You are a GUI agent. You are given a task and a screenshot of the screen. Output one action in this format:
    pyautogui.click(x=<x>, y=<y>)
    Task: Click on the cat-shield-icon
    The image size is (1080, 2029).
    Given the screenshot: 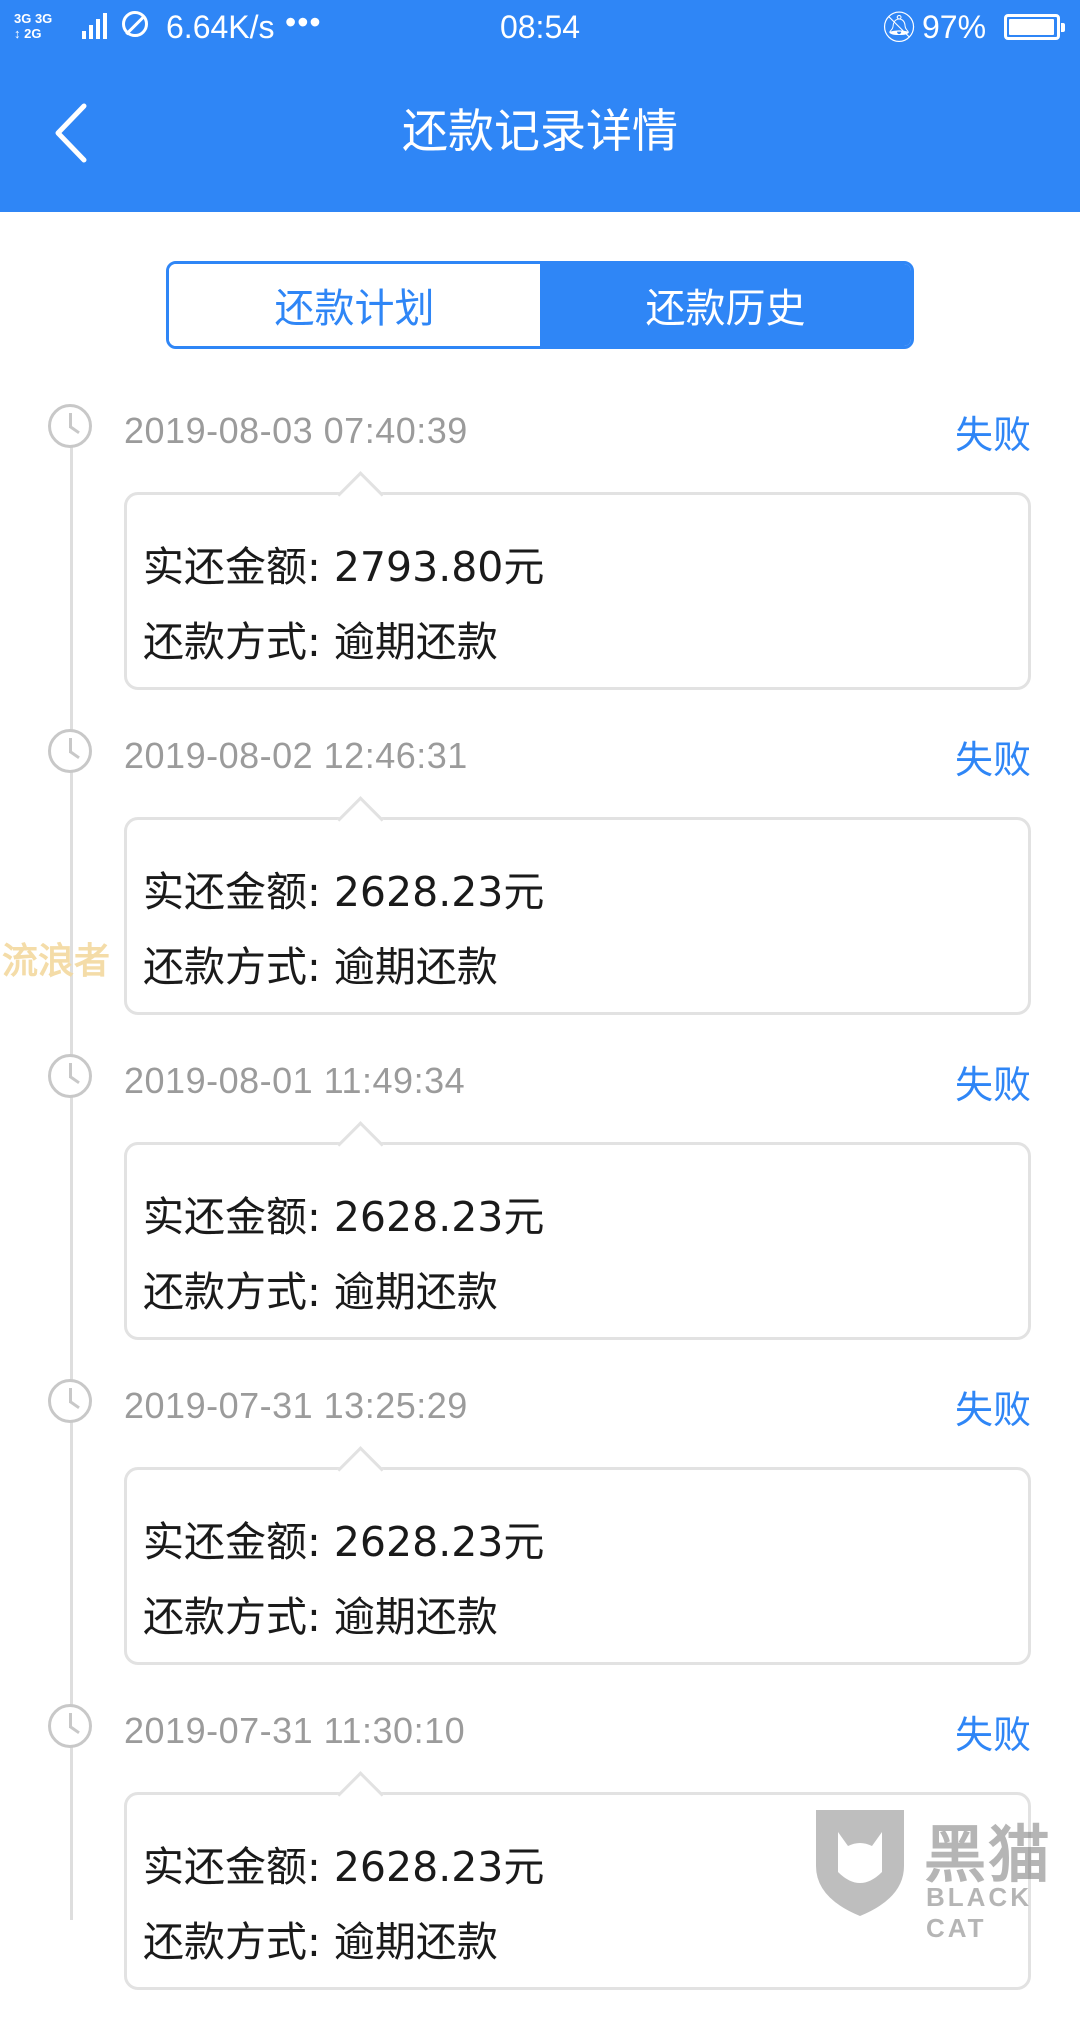 What is the action you would take?
    pyautogui.click(x=860, y=1863)
    